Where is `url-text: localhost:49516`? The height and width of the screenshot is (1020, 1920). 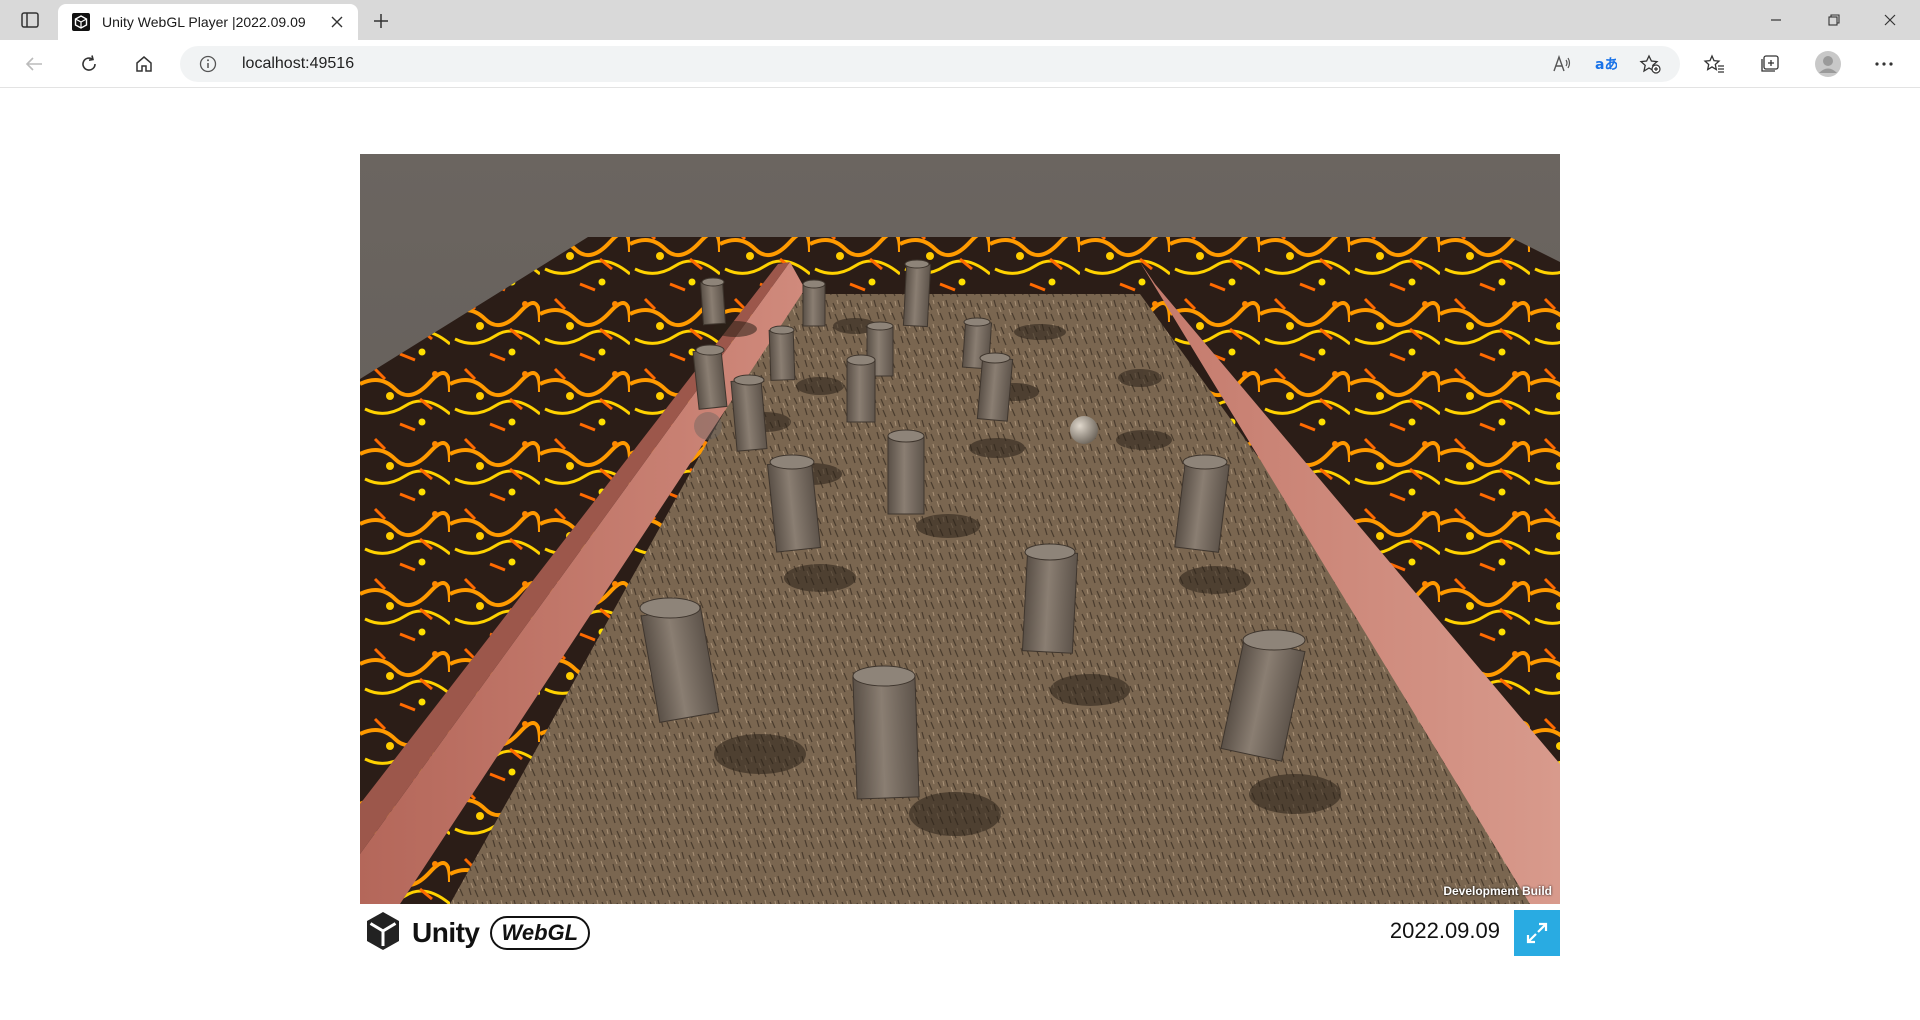 url-text: localhost:49516 is located at coordinates (298, 63).